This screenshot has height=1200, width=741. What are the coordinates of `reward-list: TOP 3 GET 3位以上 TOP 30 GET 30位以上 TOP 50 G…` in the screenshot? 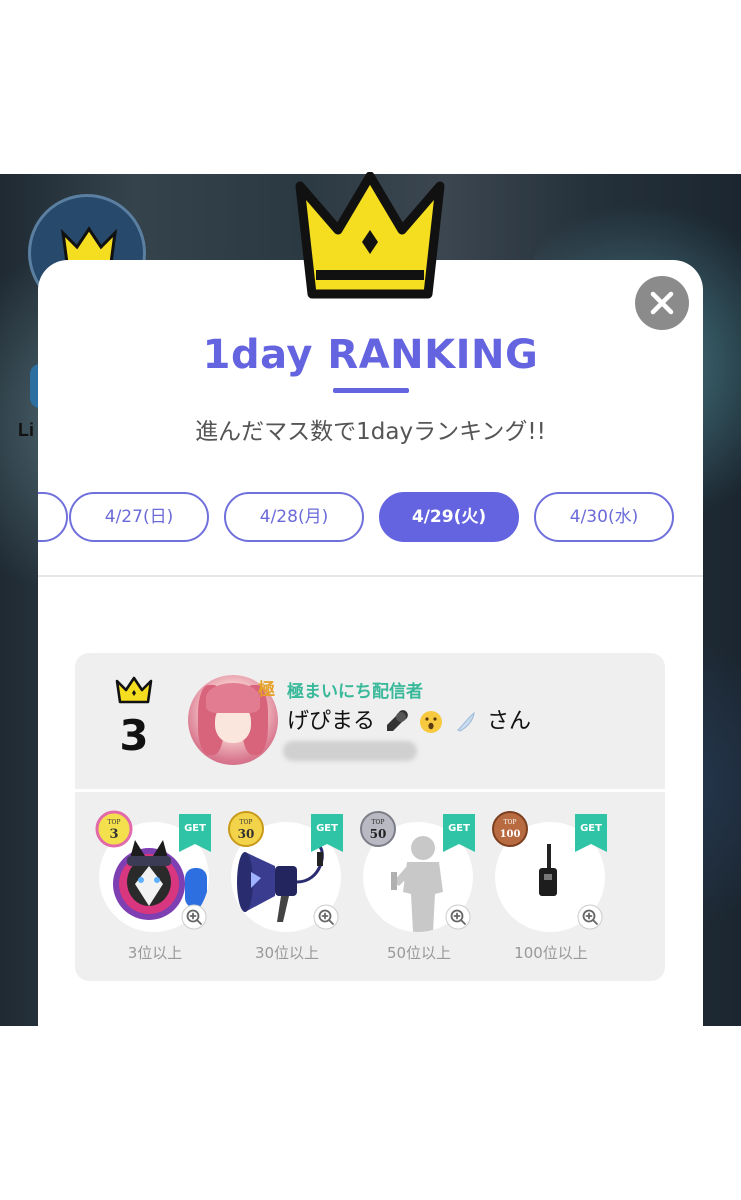 It's located at (370, 886).